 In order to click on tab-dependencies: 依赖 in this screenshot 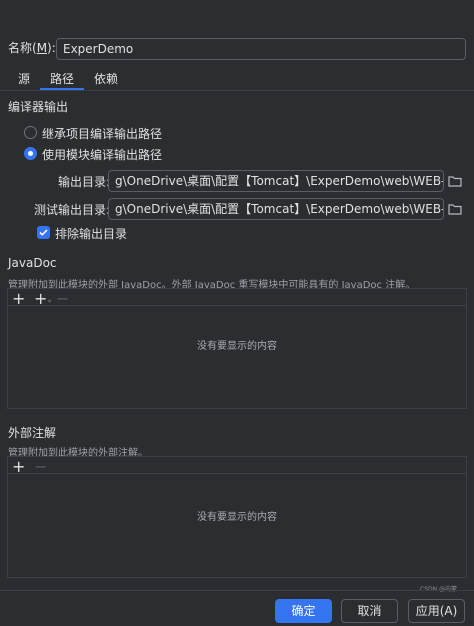, I will do `click(106, 80)`.